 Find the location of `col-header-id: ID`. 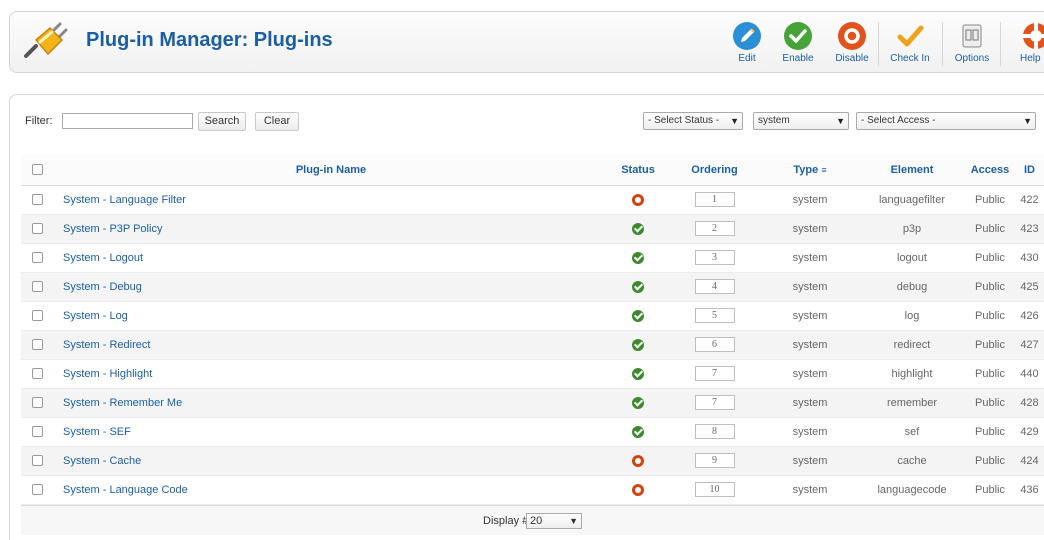

col-header-id: ID is located at coordinates (1029, 170).